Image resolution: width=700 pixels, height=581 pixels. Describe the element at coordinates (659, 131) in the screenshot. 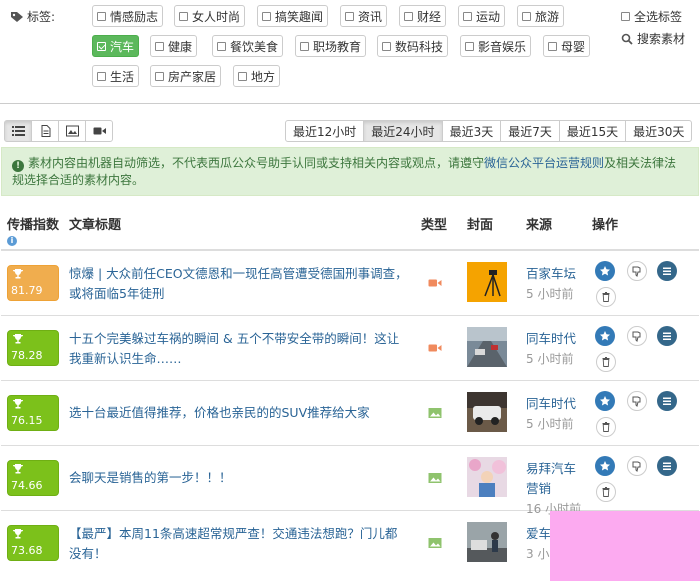

I see `time-filter-30d: 最近30天` at that location.